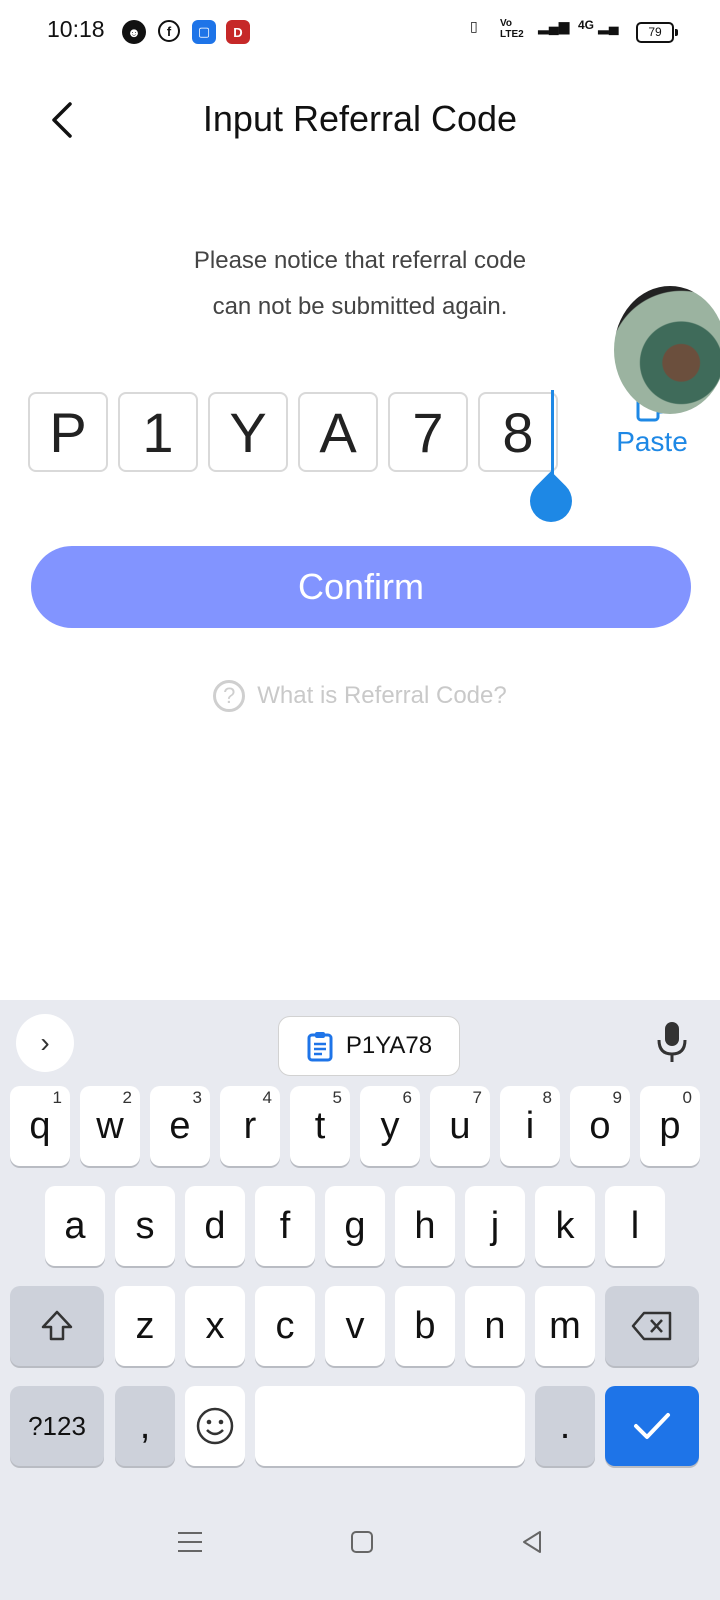 The image size is (720, 1600). What do you see at coordinates (355, 1326) in the screenshot?
I see `key-v: v` at bounding box center [355, 1326].